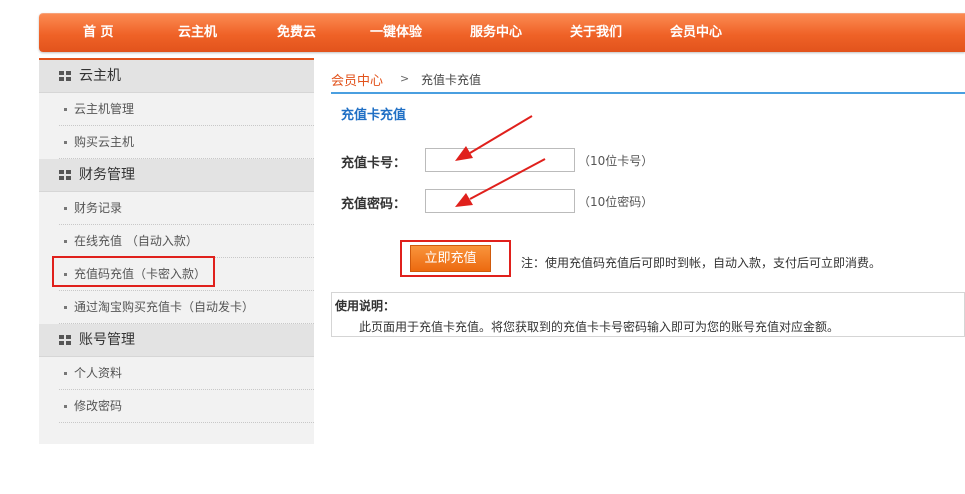 This screenshot has width=965, height=494. I want to click on nav-item-one-click-trial: 一键体验, so click(396, 33).